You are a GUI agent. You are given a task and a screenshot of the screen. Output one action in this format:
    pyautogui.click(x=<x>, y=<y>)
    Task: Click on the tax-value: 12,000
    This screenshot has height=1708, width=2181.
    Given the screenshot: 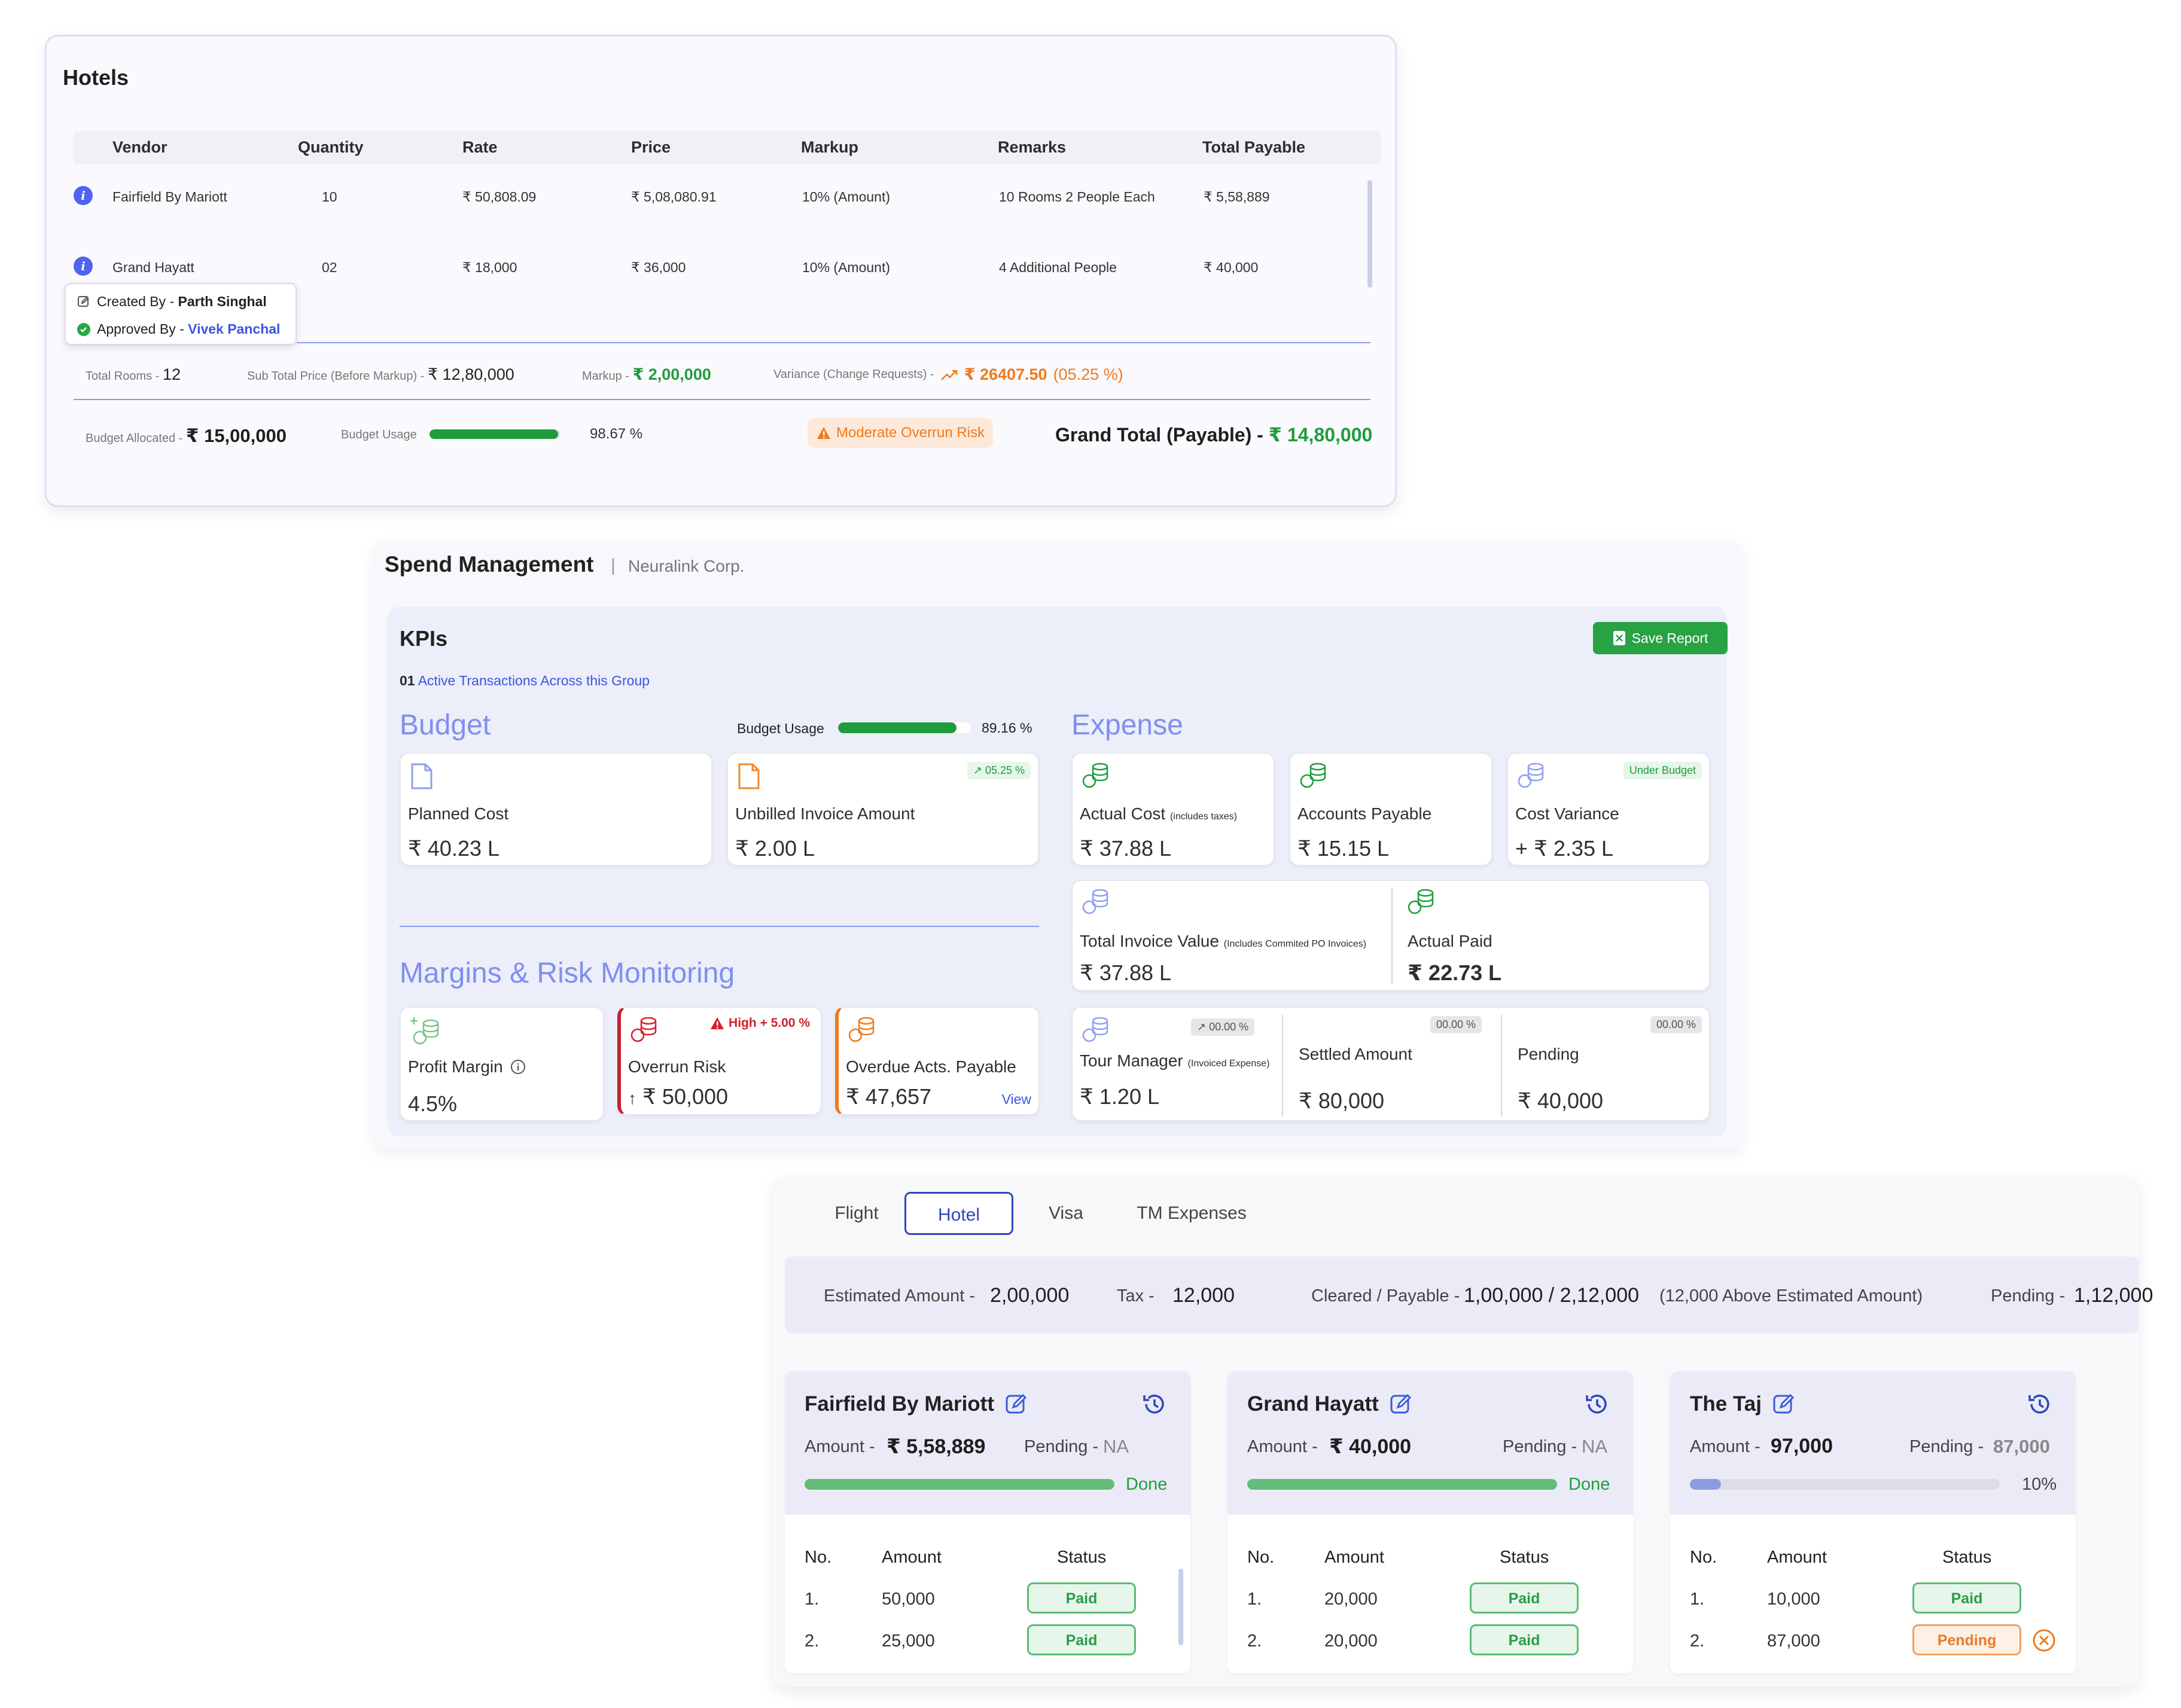 What is the action you would take?
    pyautogui.click(x=1203, y=1296)
    